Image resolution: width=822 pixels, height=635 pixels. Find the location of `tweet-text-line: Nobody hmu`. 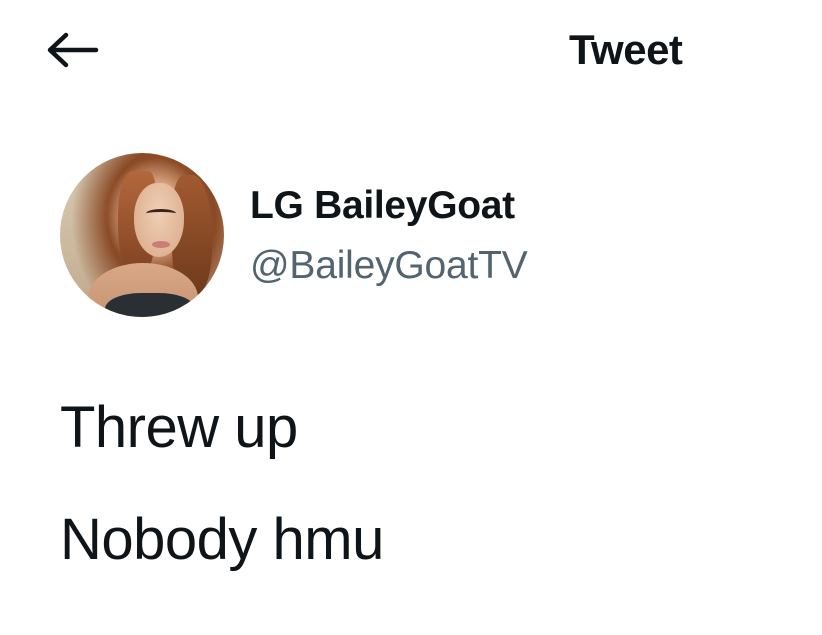

tweet-text-line: Nobody hmu is located at coordinates (222, 539).